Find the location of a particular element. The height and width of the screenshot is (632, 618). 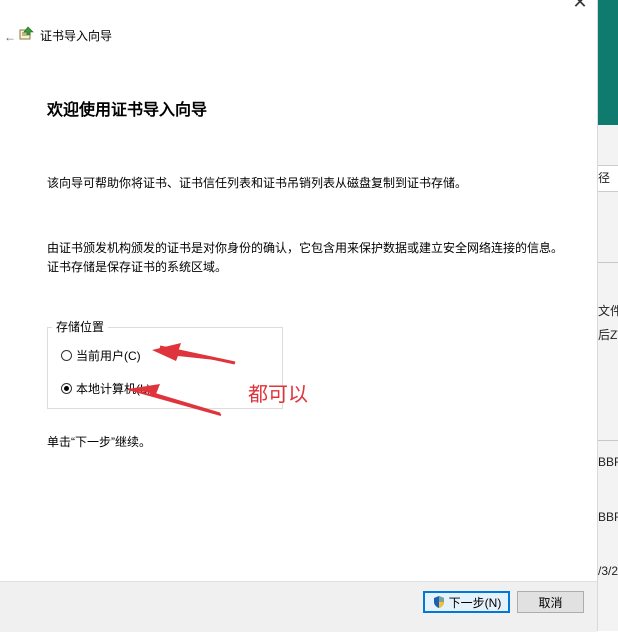

uac-shield-icon is located at coordinates (438, 602).